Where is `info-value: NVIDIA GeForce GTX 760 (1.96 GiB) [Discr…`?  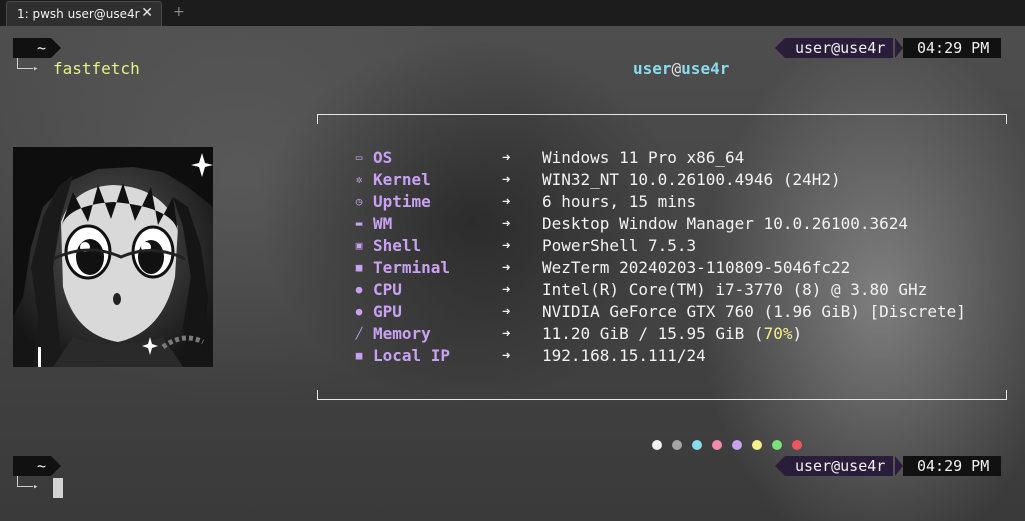
info-value: NVIDIA GeForce GTX 760 (1.96 GiB) [Discr… is located at coordinates (754, 311).